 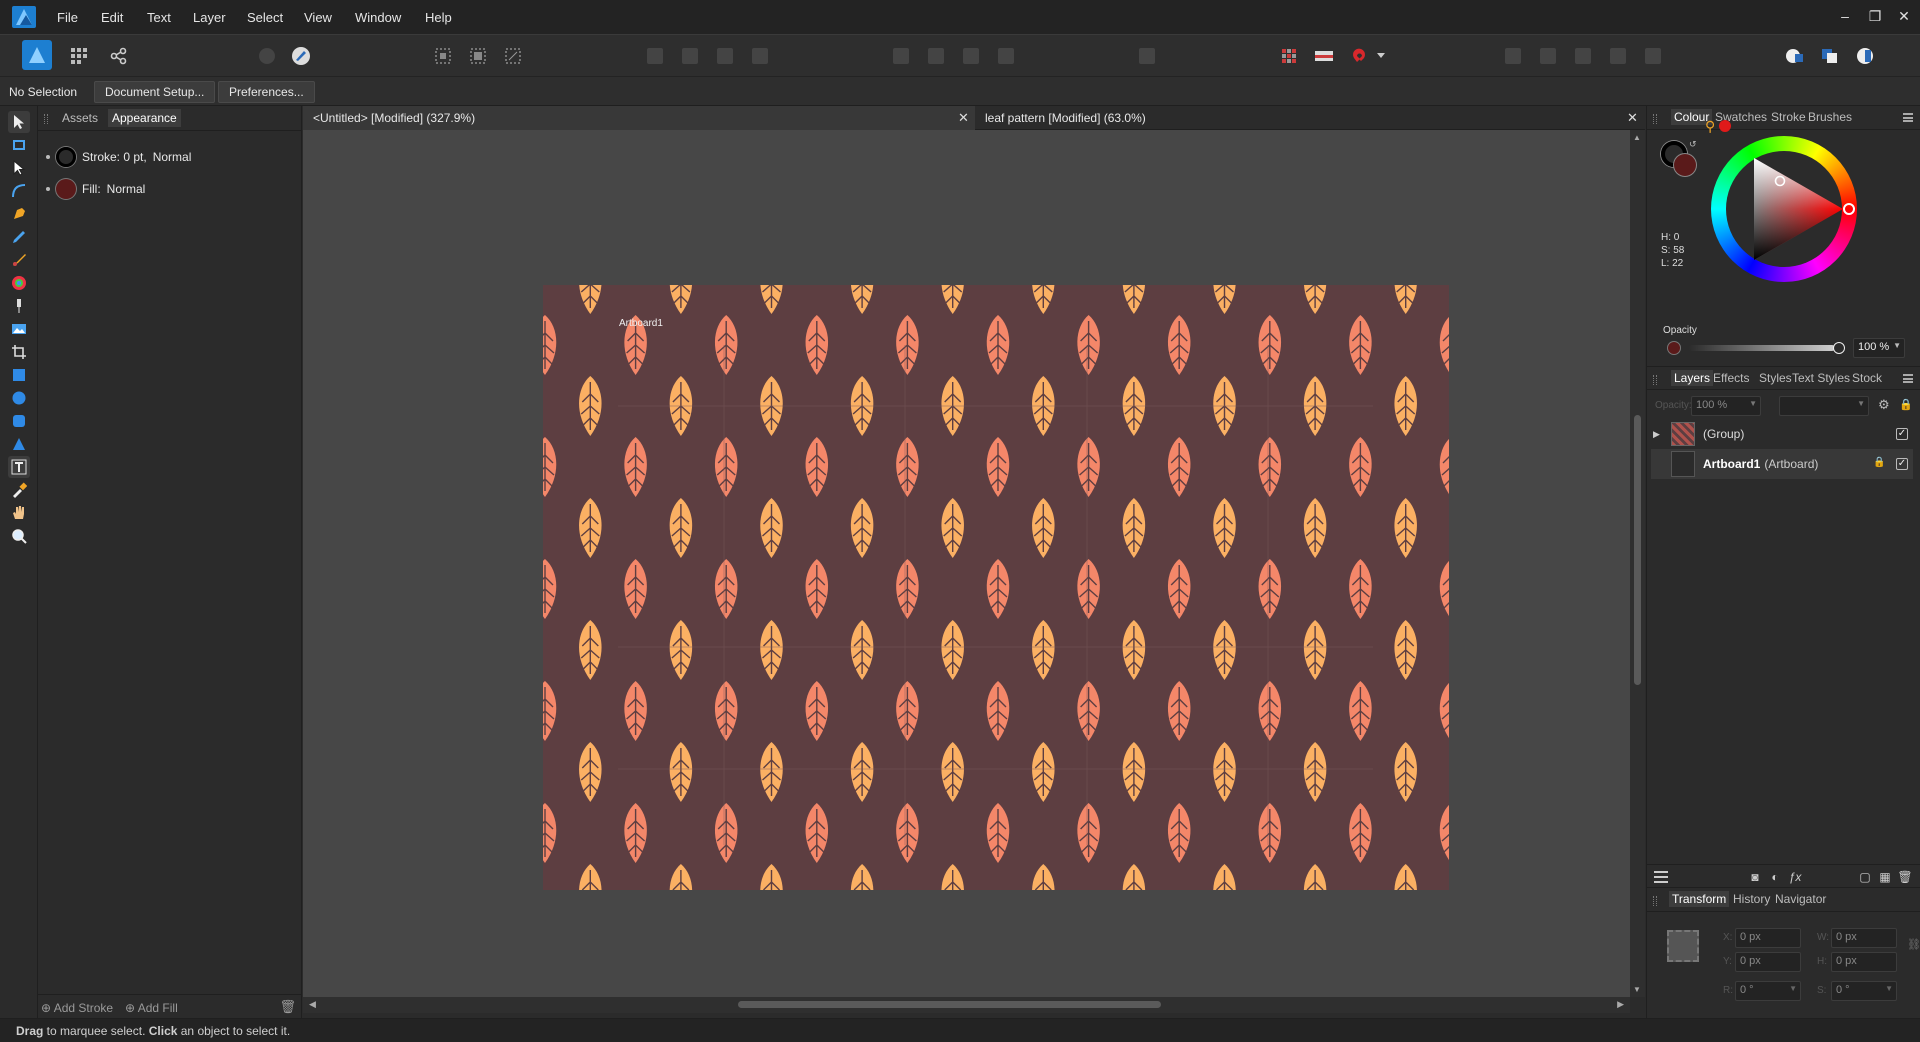 What do you see at coordinates (1661, 877) in the screenshot?
I see `layers-stack-icon` at bounding box center [1661, 877].